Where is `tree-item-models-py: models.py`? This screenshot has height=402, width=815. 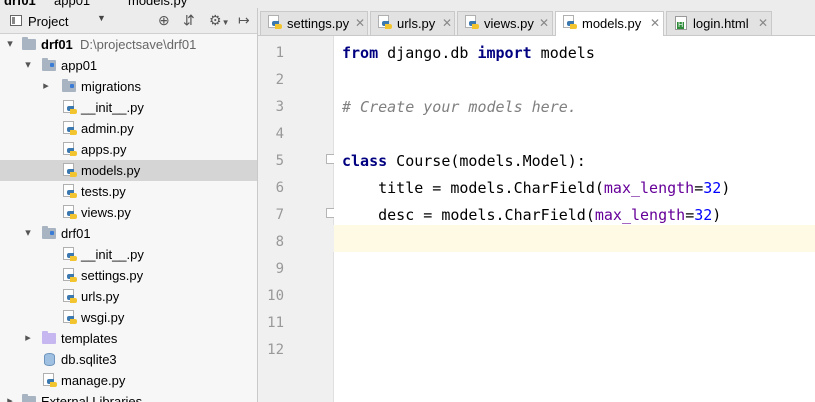 tree-item-models-py: models.py is located at coordinates (128, 170).